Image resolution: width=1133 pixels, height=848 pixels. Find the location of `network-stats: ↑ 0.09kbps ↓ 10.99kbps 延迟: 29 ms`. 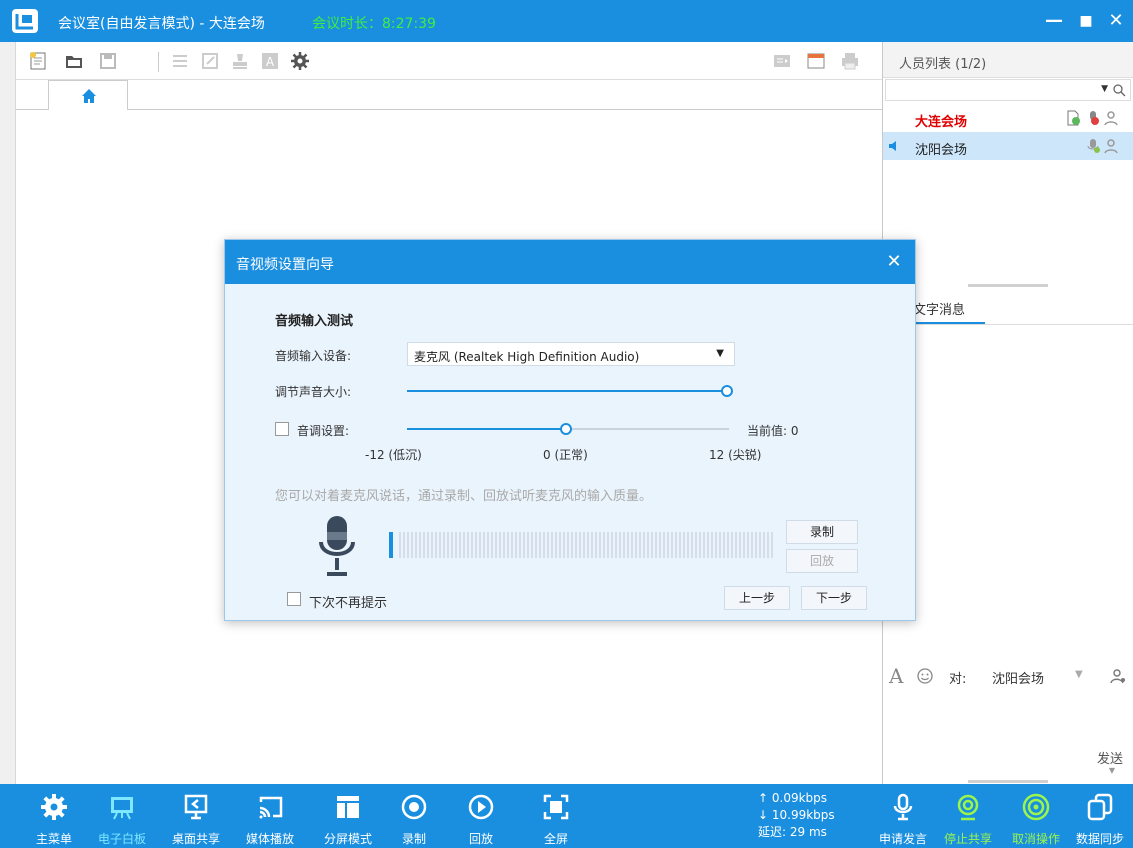

network-stats: ↑ 0.09kbps ↓ 10.99kbps 延迟: 29 ms is located at coordinates (796, 815).